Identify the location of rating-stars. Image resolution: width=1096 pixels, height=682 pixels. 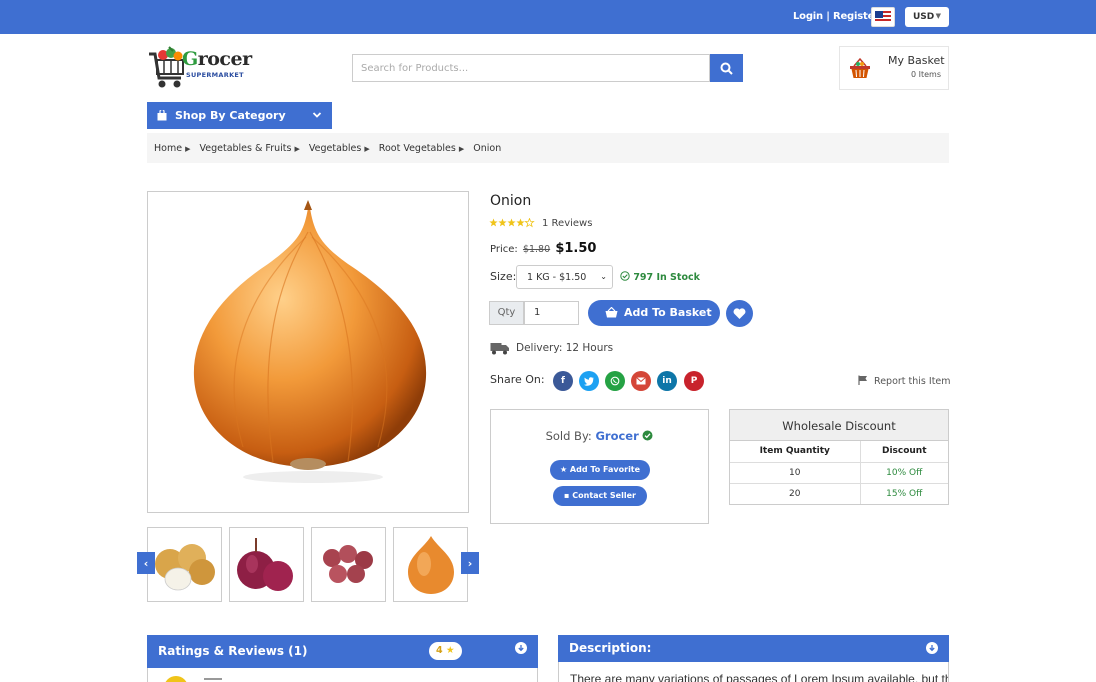
(512, 223).